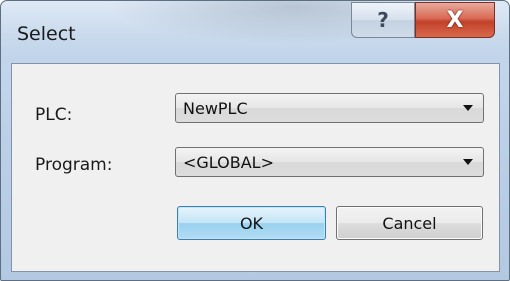 The height and width of the screenshot is (281, 510). I want to click on close-button: X, so click(455, 20).